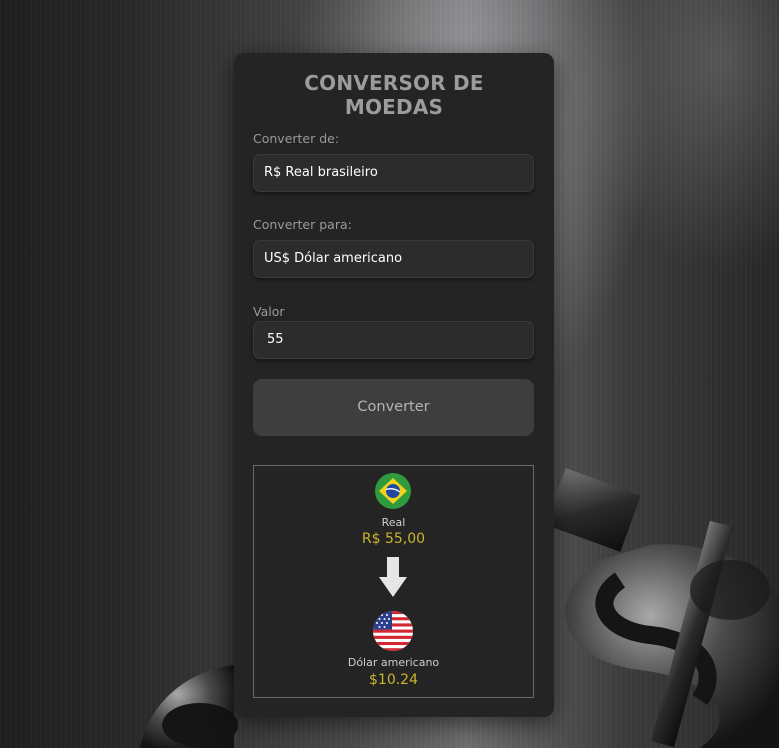 This screenshot has height=748, width=779. Describe the element at coordinates (393, 340) in the screenshot. I see `amount-input: 55` at that location.